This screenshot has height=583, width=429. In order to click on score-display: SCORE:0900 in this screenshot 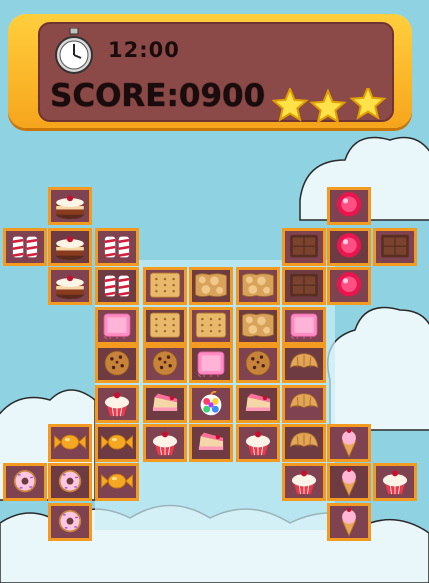, I will do `click(157, 96)`.